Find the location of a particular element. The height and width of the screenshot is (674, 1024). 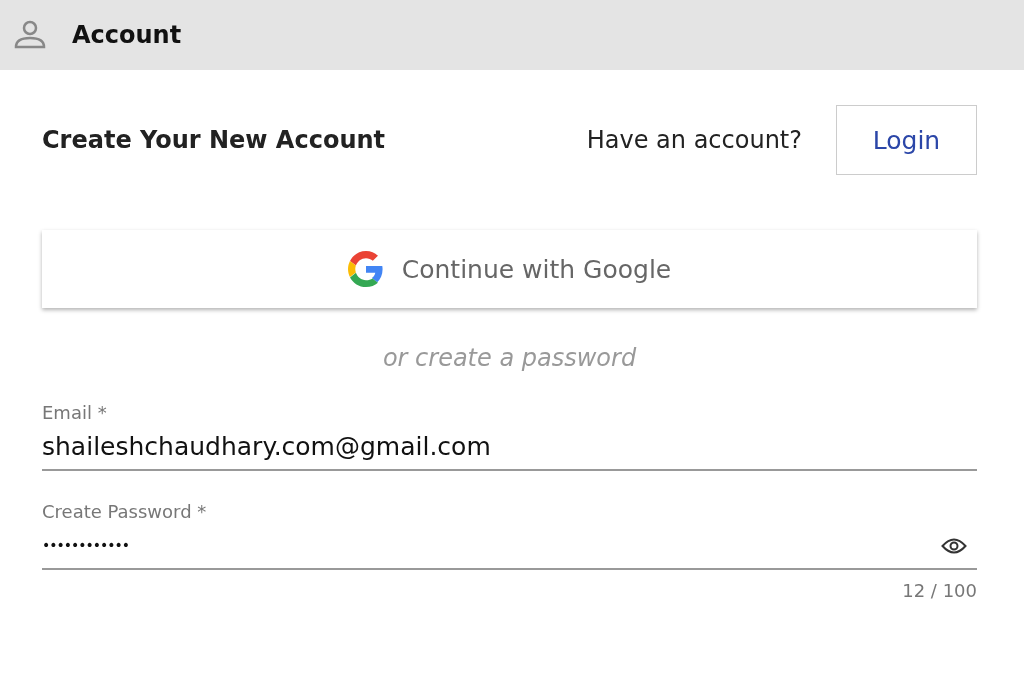

character-counter: 12 / 100 is located at coordinates (939, 590).